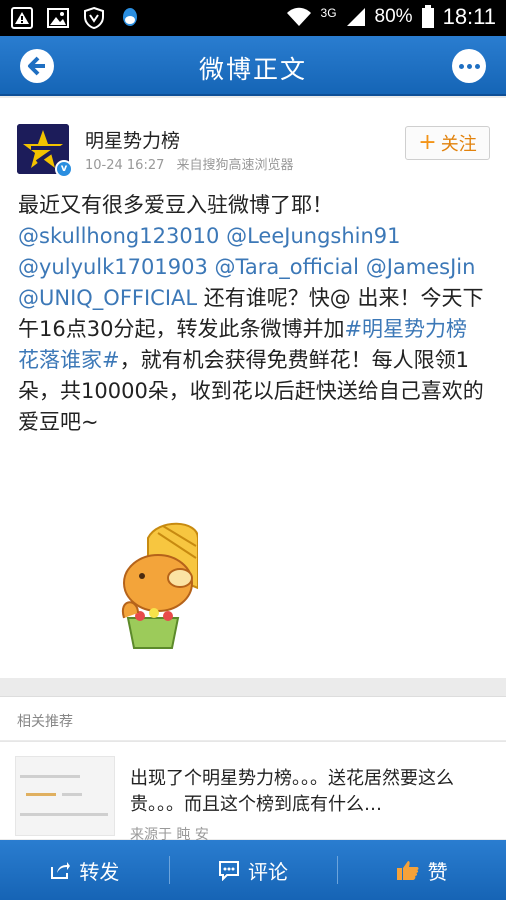 This screenshot has height=900, width=506. Describe the element at coordinates (94, 18) in the screenshot. I see `shield-icon` at that location.